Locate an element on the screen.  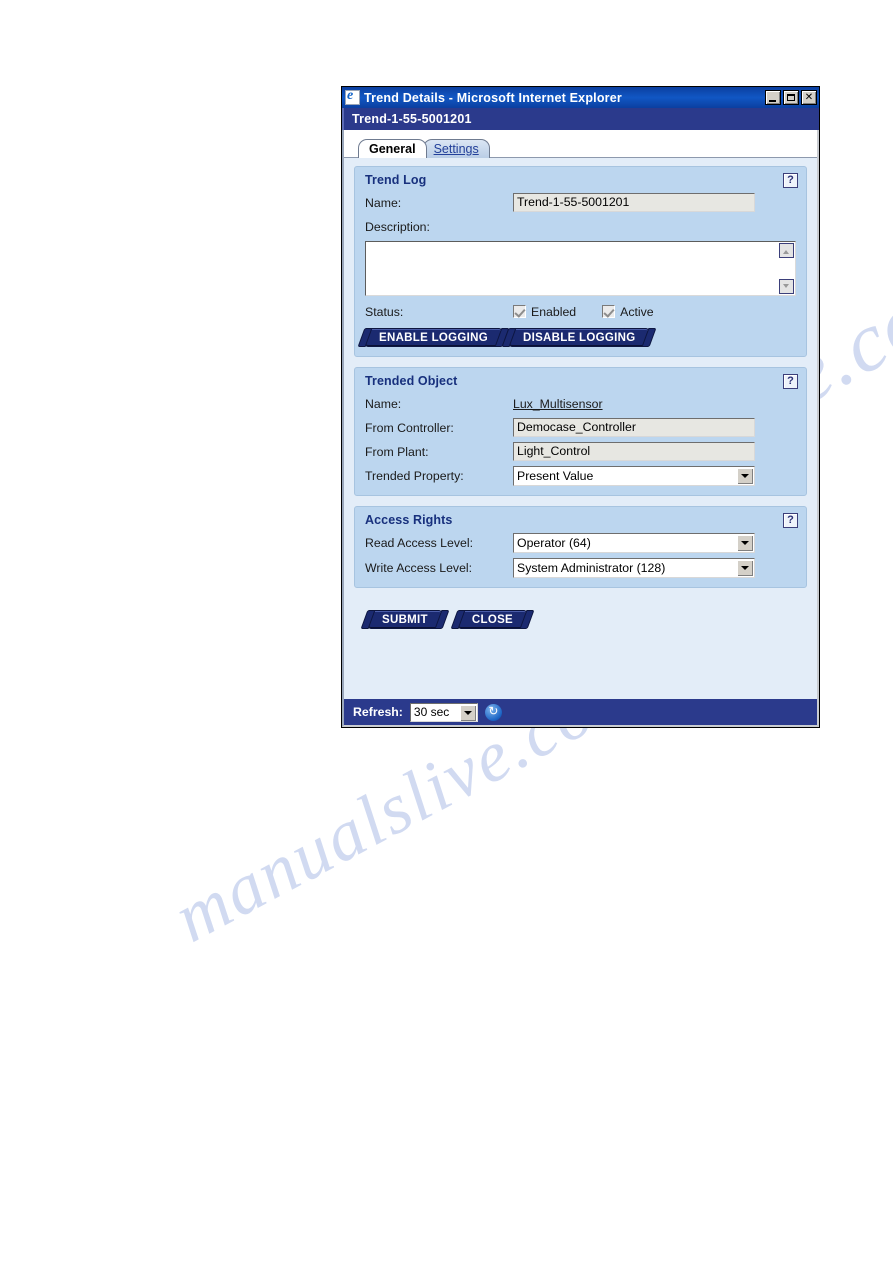
close-icon: ✕ is located at coordinates (809, 97).